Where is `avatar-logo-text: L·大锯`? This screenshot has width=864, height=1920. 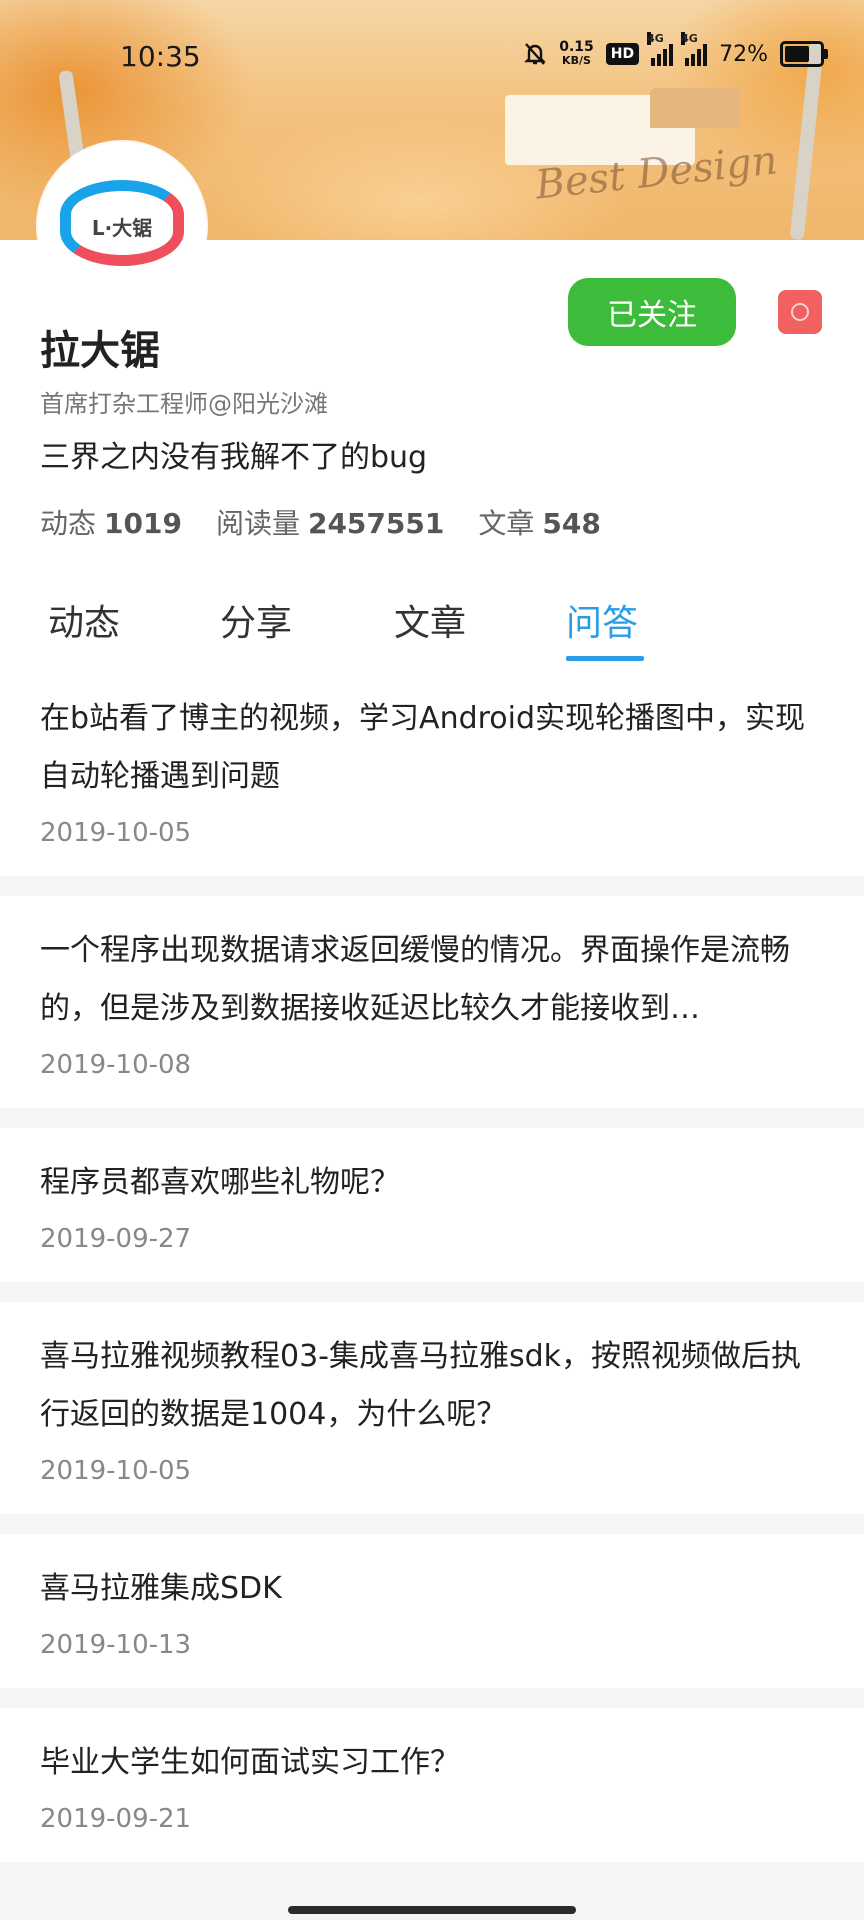
avatar-logo-text: L·大锯 is located at coordinates (122, 228).